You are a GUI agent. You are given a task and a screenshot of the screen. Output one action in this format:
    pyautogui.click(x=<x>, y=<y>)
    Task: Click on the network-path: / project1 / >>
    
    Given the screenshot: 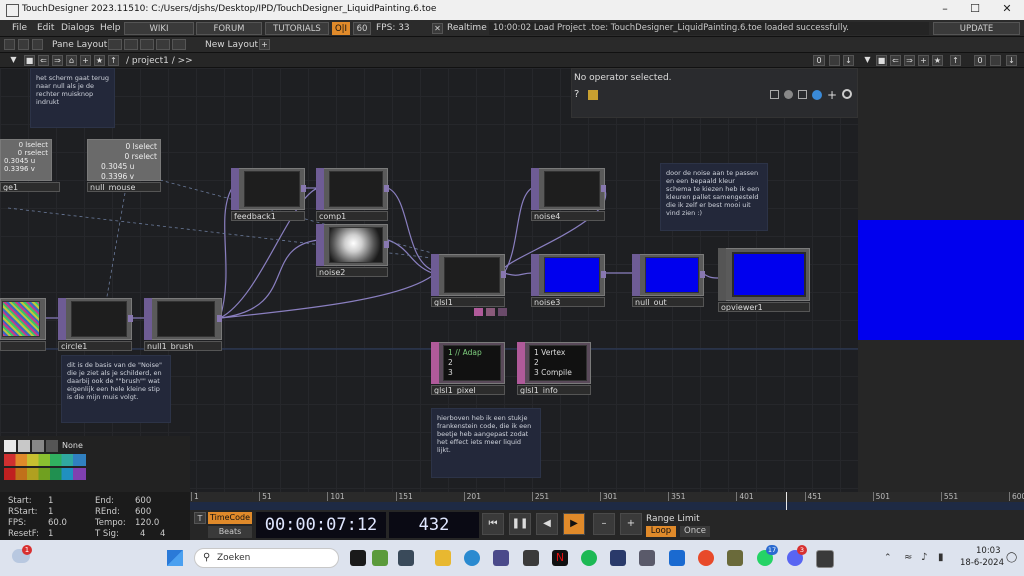 What is the action you would take?
    pyautogui.click(x=159, y=61)
    